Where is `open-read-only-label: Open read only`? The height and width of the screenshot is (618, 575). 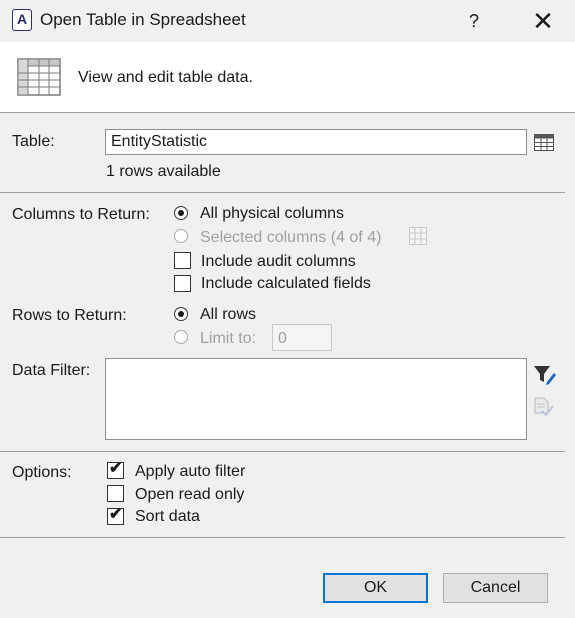 open-read-only-label: Open read only is located at coordinates (189, 495).